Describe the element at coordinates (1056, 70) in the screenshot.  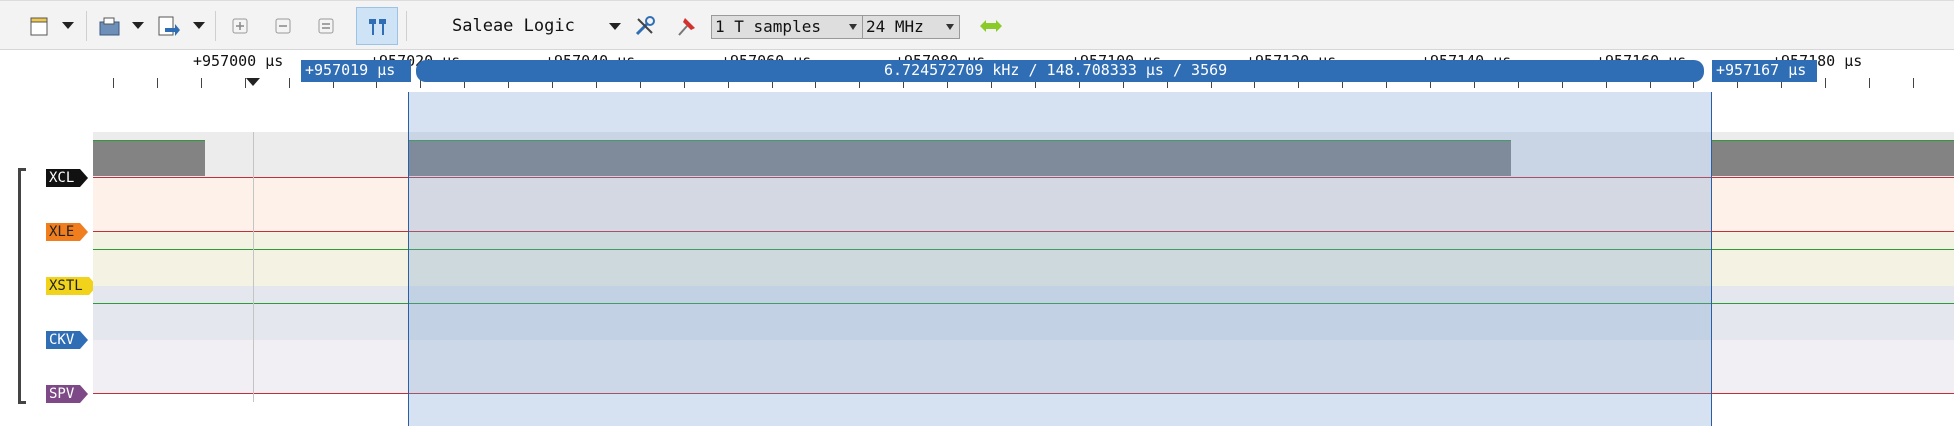
I see `measurement-label: 6.724572709 kHz / 148.708333 µs / 3569` at that location.